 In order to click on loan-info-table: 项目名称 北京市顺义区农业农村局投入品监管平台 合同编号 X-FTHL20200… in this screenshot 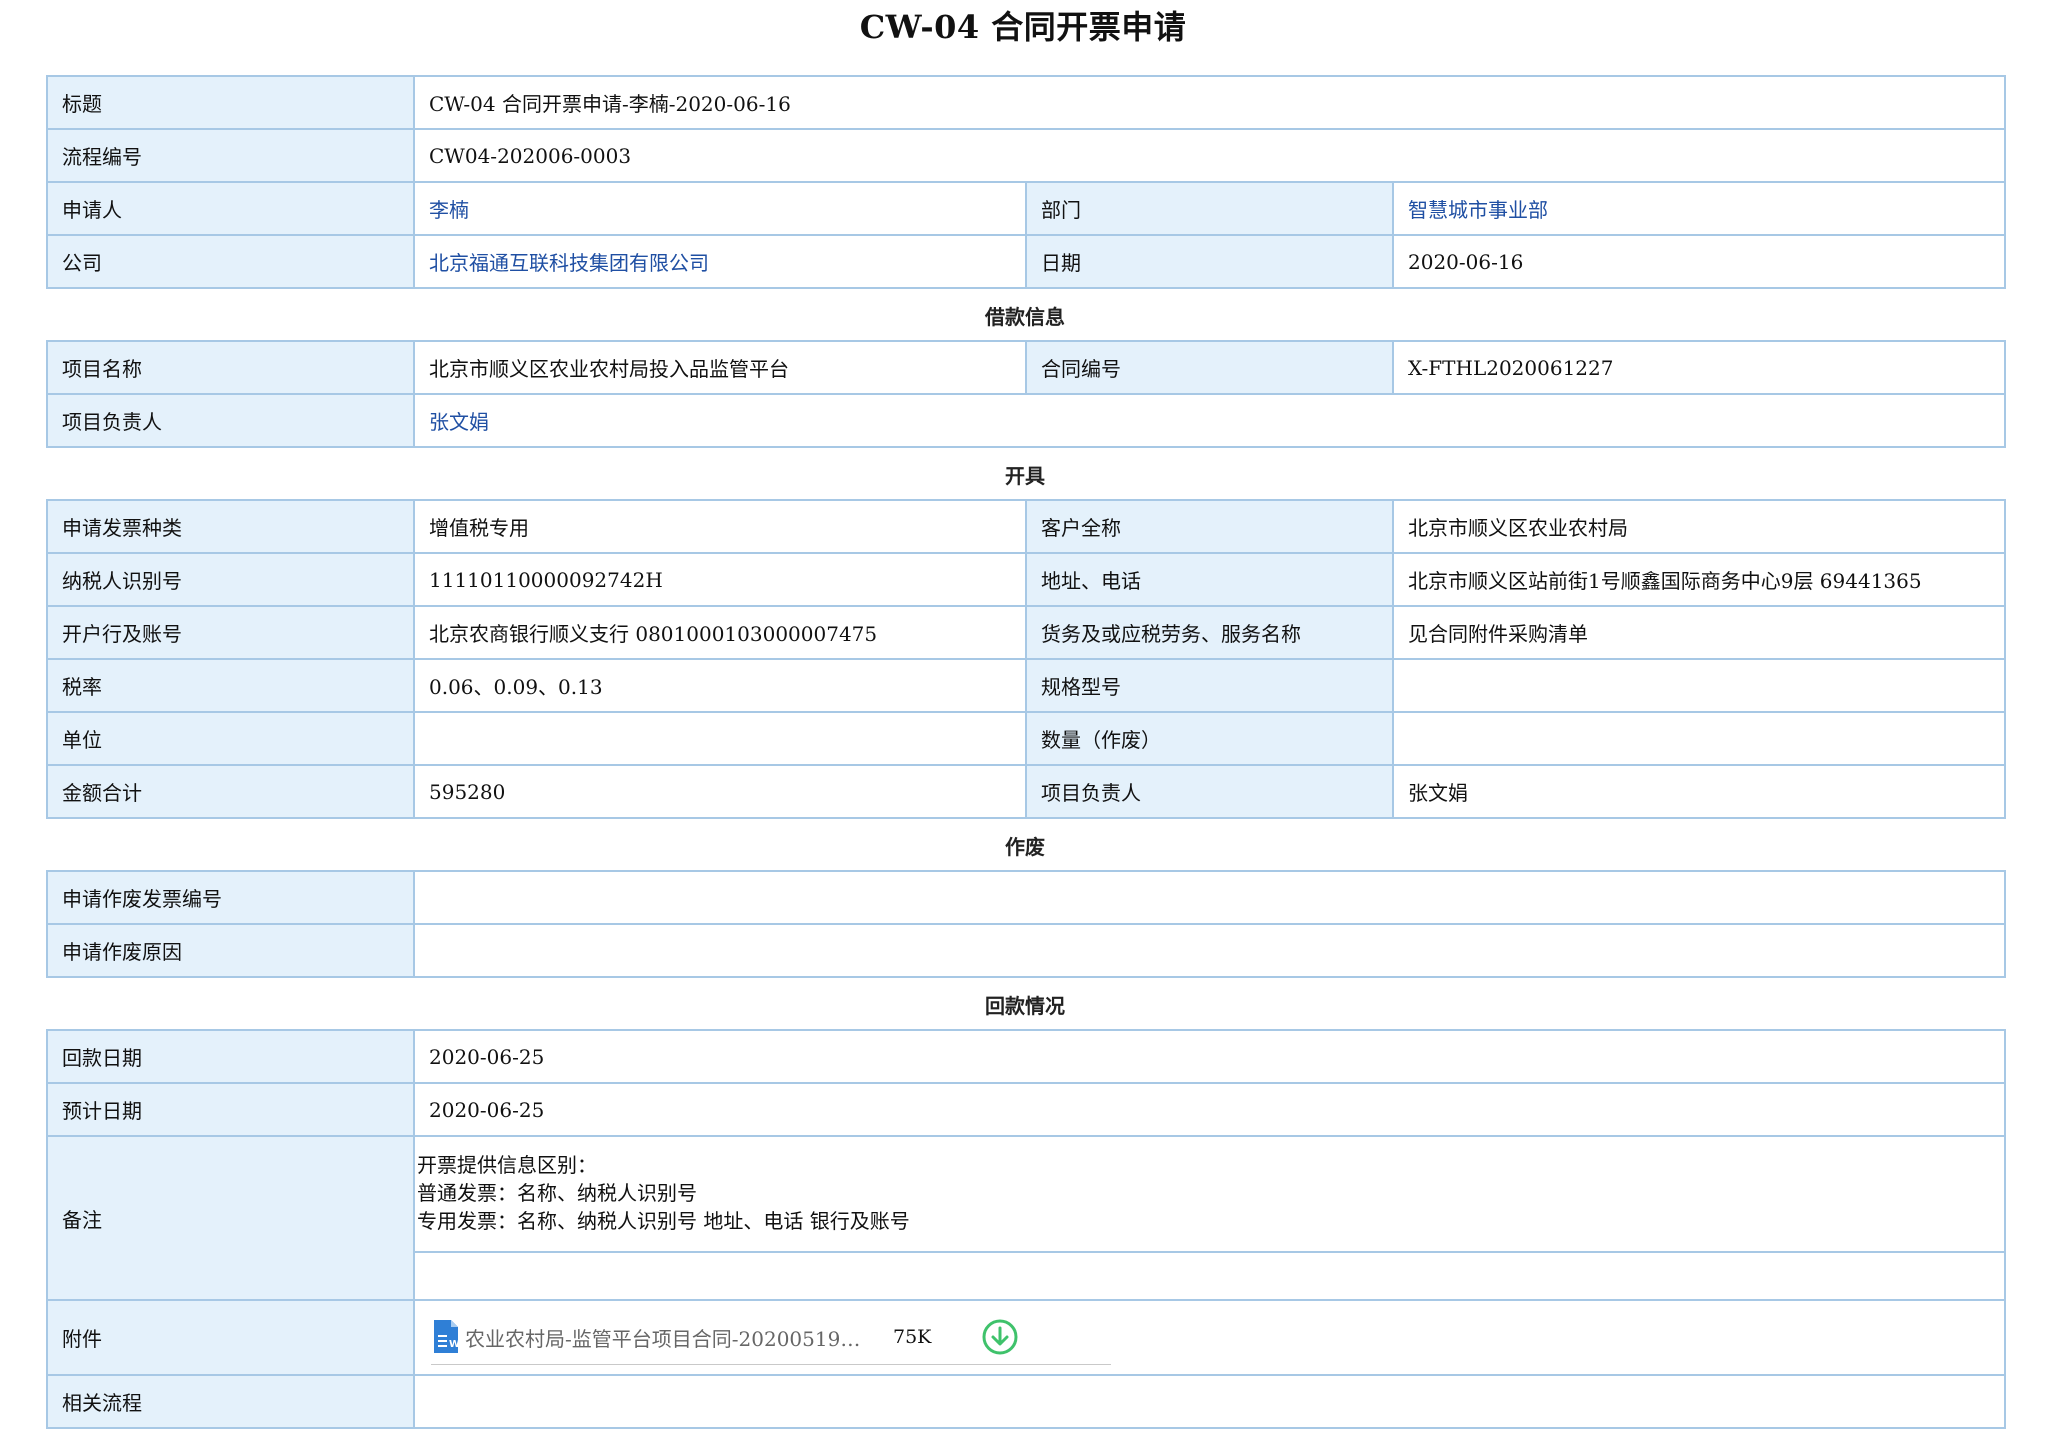, I will do `click(1026, 394)`.